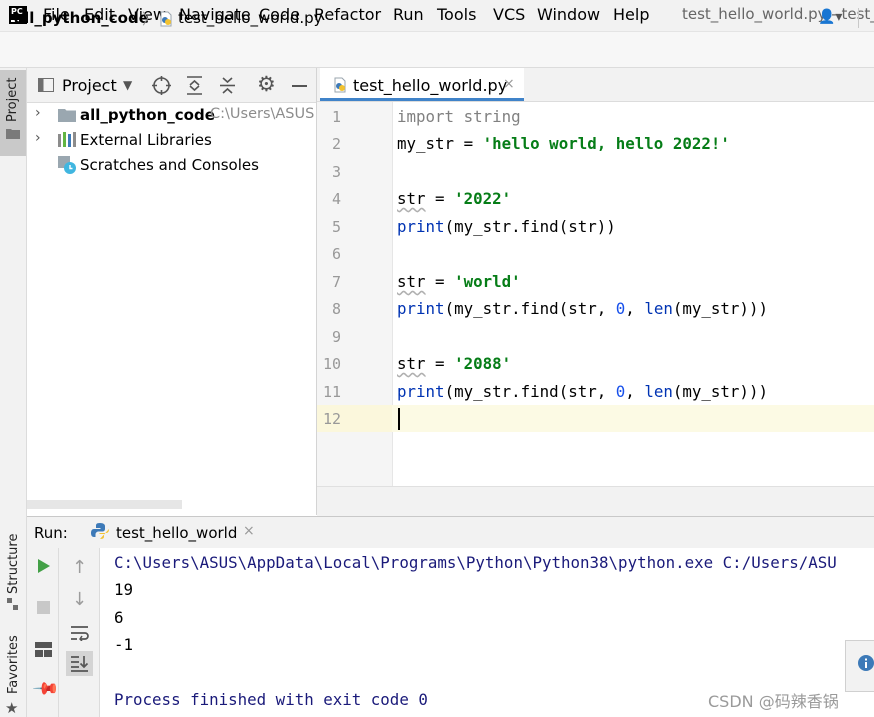 The height and width of the screenshot is (717, 874). What do you see at coordinates (161, 85) in the screenshot?
I see `locate-target-icon` at bounding box center [161, 85].